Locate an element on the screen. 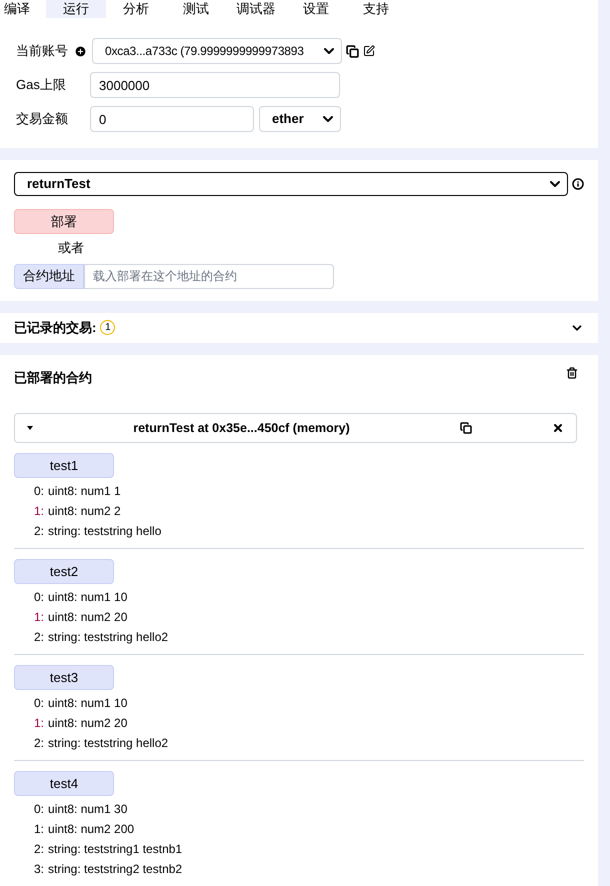  account-value: 0xca3...a733c (79.9999999999973893 is located at coordinates (205, 51).